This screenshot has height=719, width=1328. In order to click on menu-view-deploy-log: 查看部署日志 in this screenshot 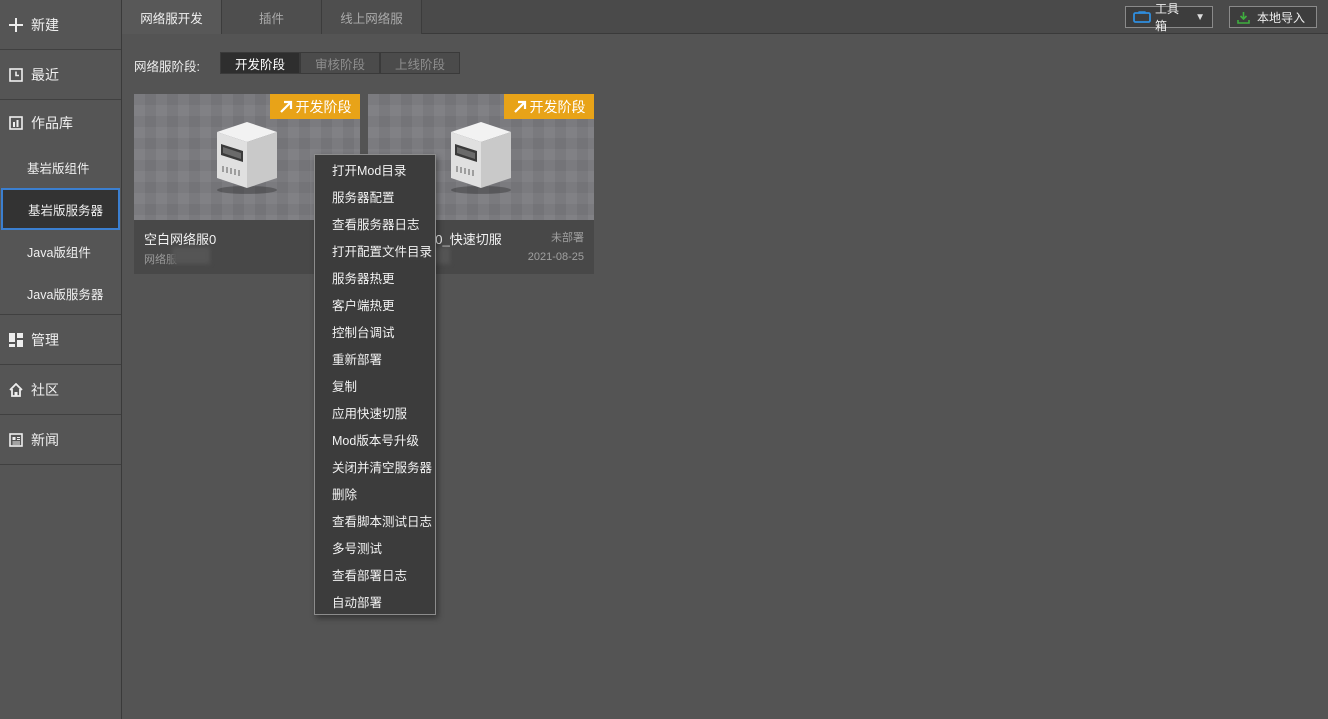, I will do `click(375, 574)`.